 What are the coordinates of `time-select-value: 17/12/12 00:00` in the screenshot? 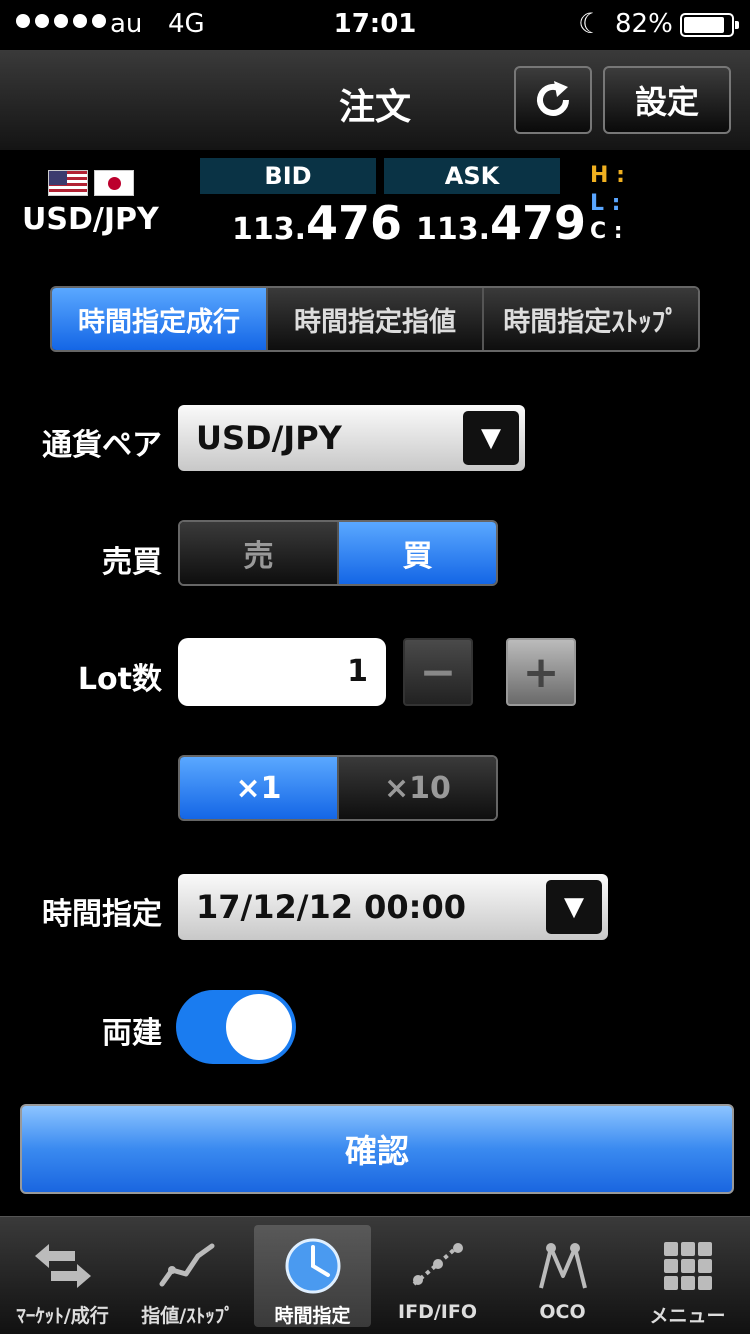 It's located at (331, 907).